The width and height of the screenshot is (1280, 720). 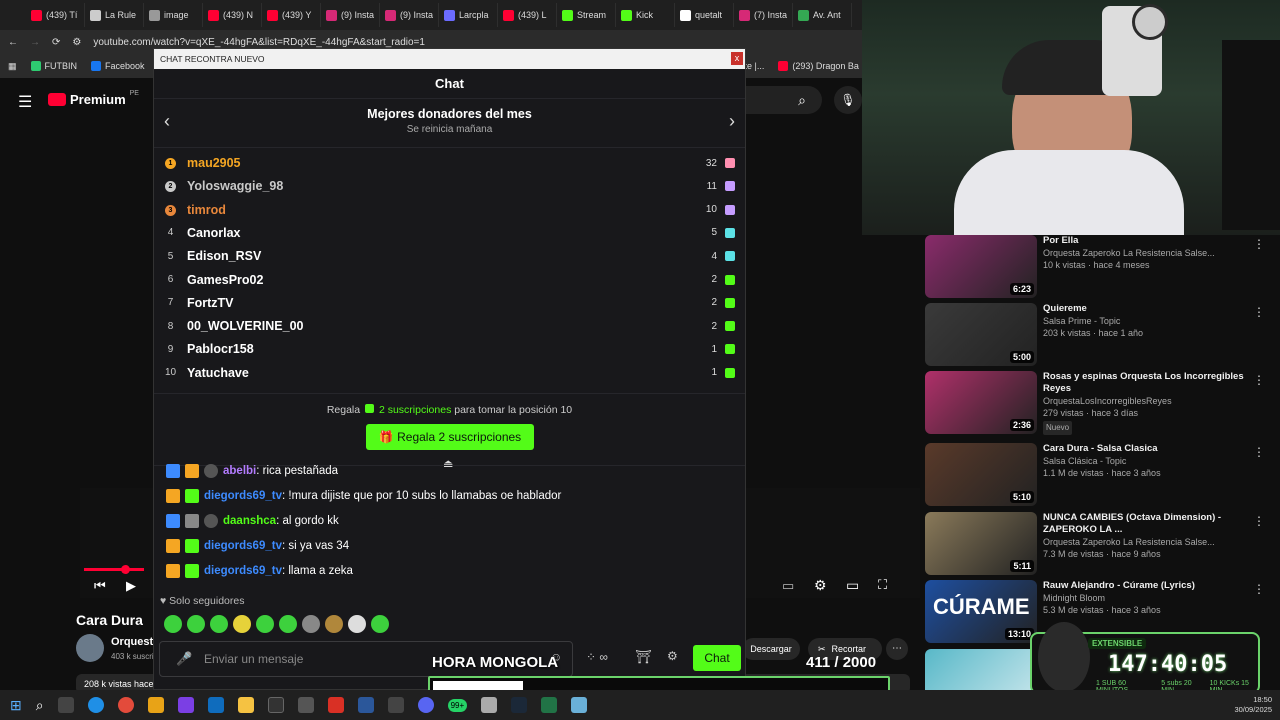 I want to click on forward-icon: →, so click(x=35, y=42).